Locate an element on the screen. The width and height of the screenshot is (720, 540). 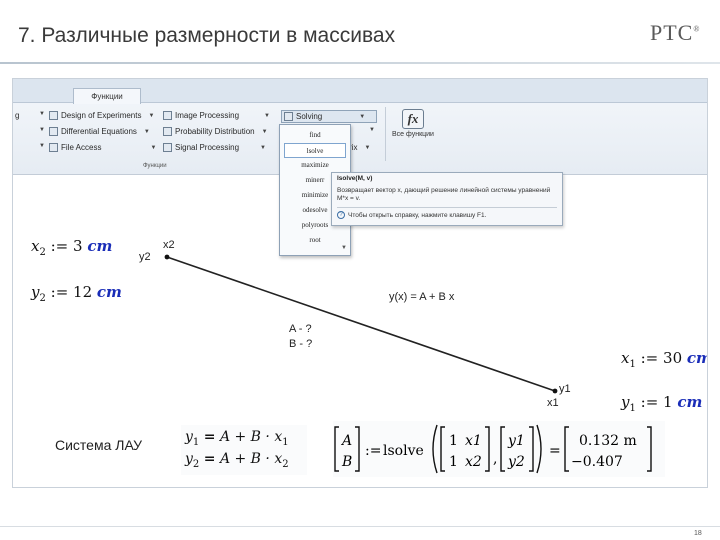
all-functions-button: fx Все функции is located at coordinates (413, 134).